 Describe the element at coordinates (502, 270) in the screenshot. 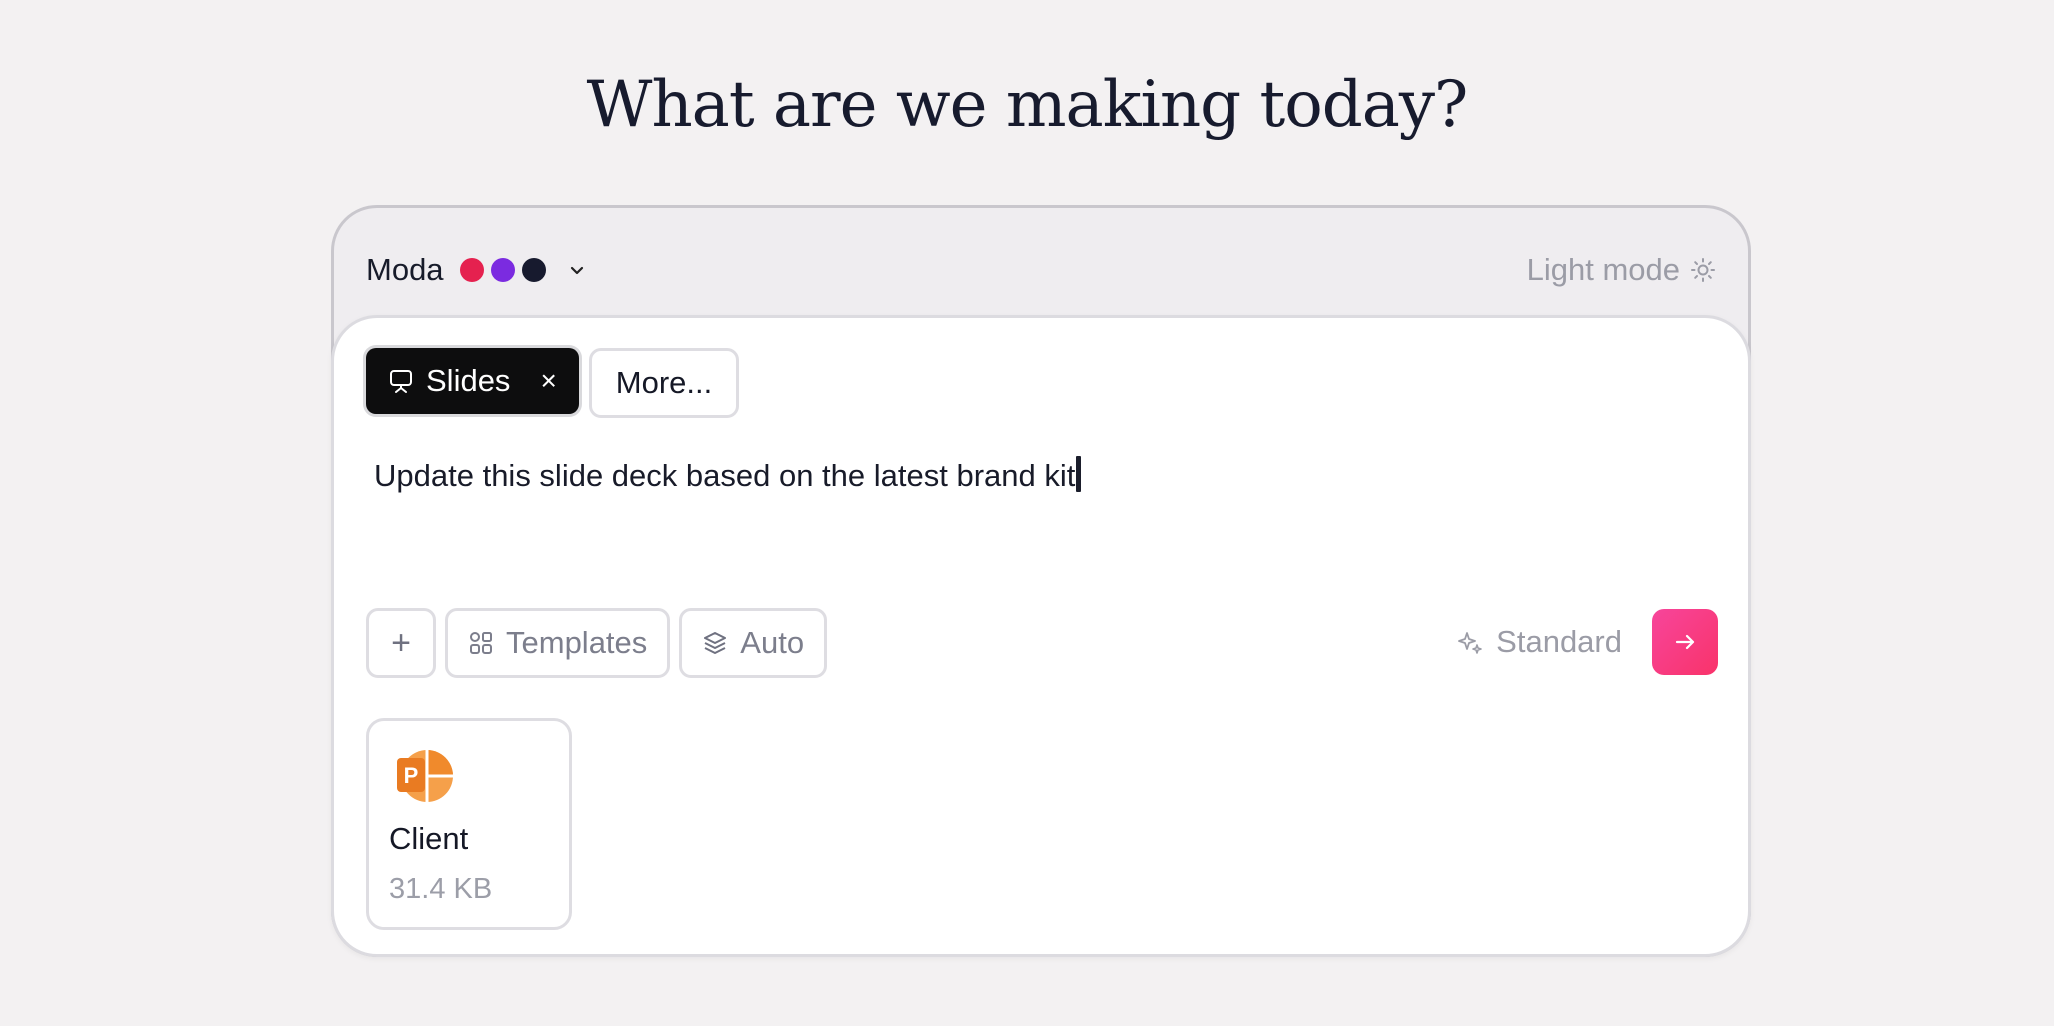

I see `theme-swatch-purple` at that location.